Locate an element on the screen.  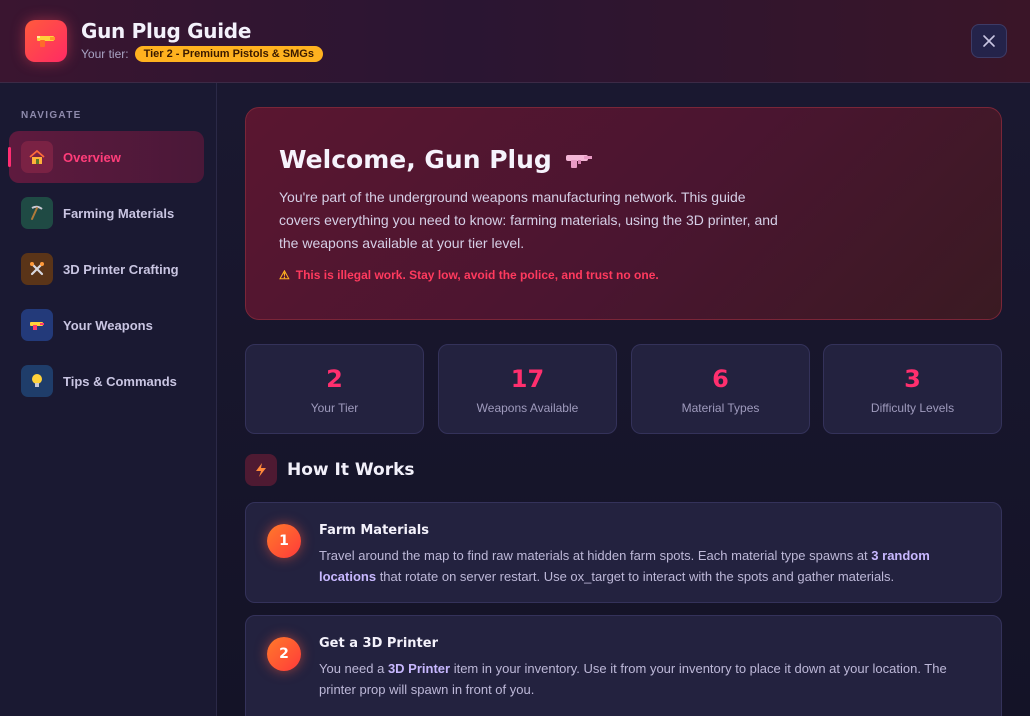
step-number: 1 is located at coordinates (284, 541).